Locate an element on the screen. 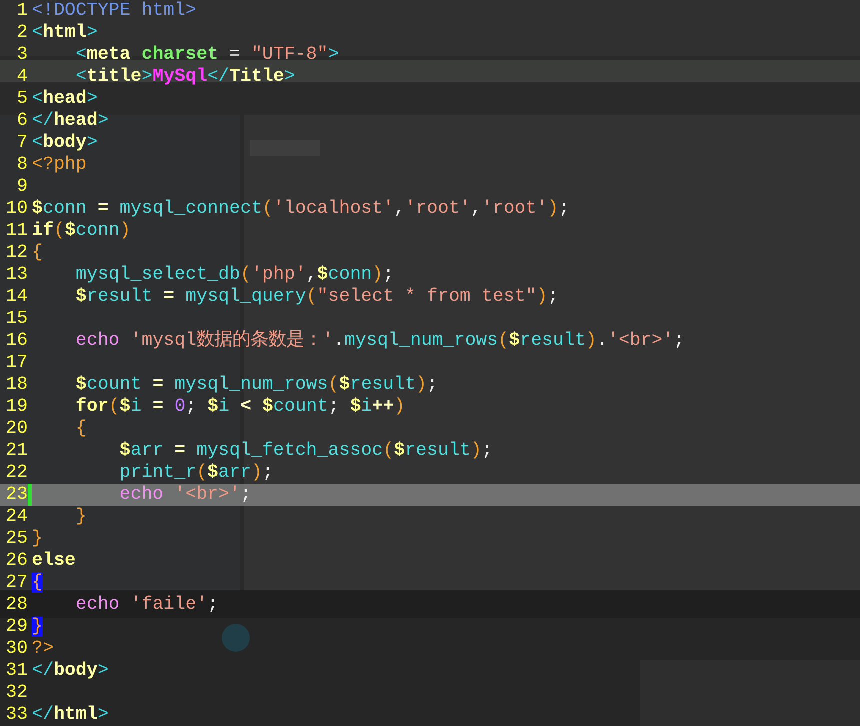  code-line: for($i = 0; $i < $count; $i++) is located at coordinates (241, 407).